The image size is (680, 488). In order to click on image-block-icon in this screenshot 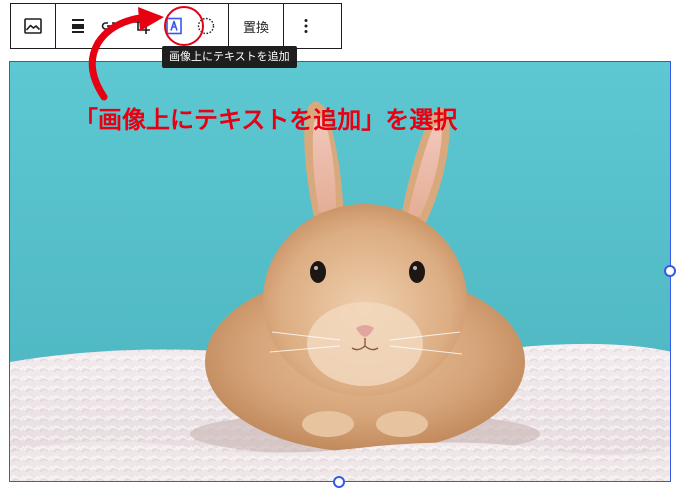, I will do `click(33, 26)`.